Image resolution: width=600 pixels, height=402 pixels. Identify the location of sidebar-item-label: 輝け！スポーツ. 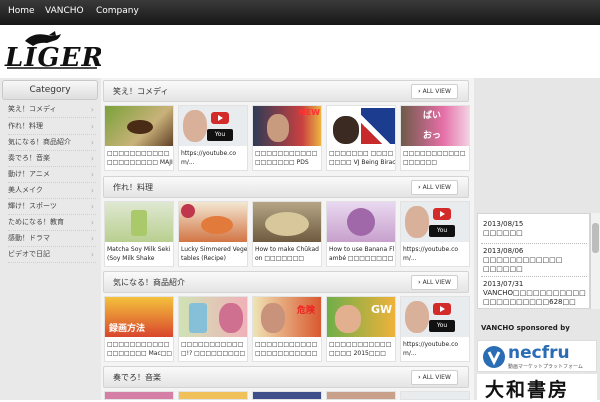
(32, 206).